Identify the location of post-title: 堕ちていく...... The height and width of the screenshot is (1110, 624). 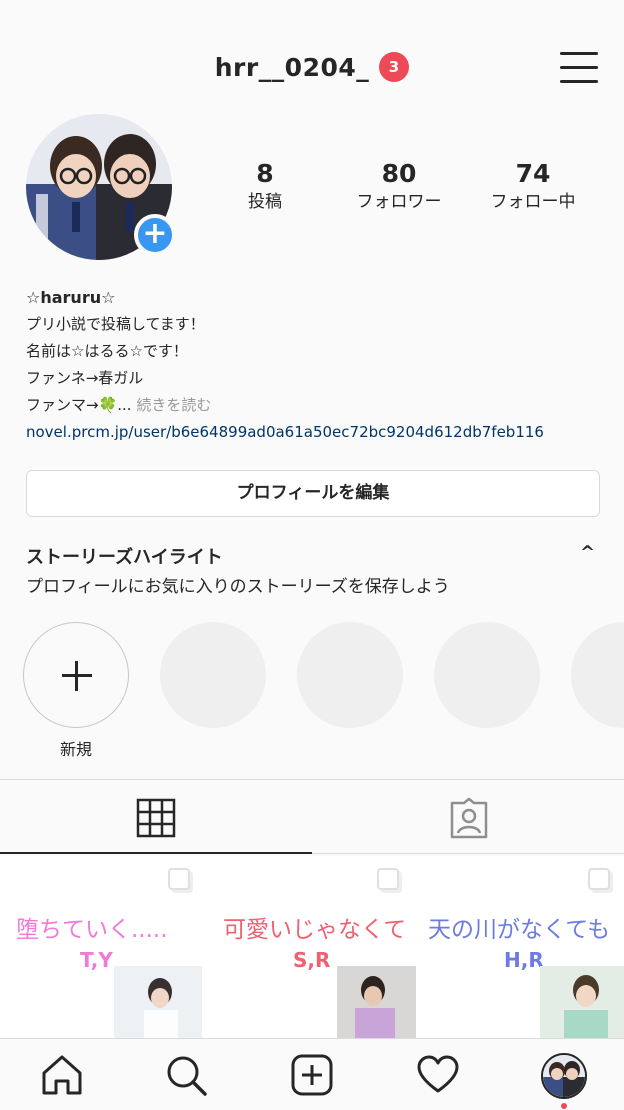
(92, 930).